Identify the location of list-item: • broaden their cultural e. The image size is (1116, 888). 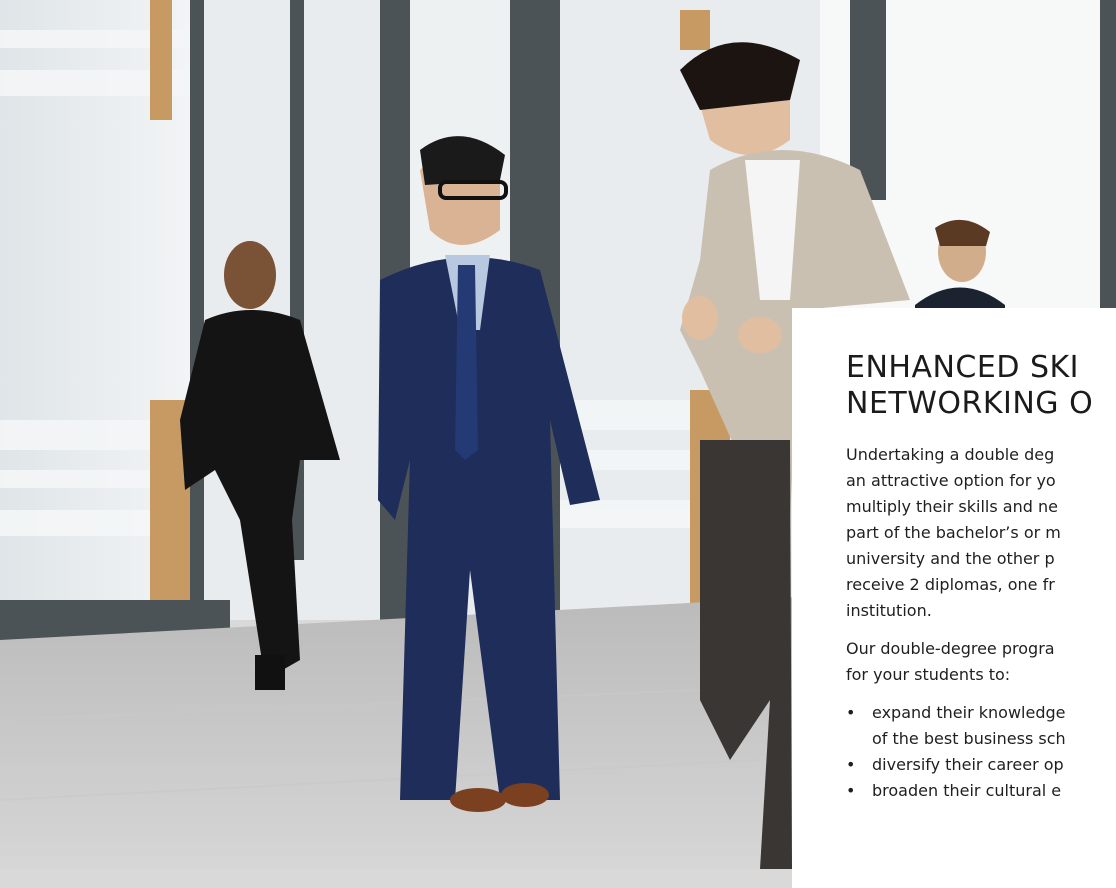
(981, 791).